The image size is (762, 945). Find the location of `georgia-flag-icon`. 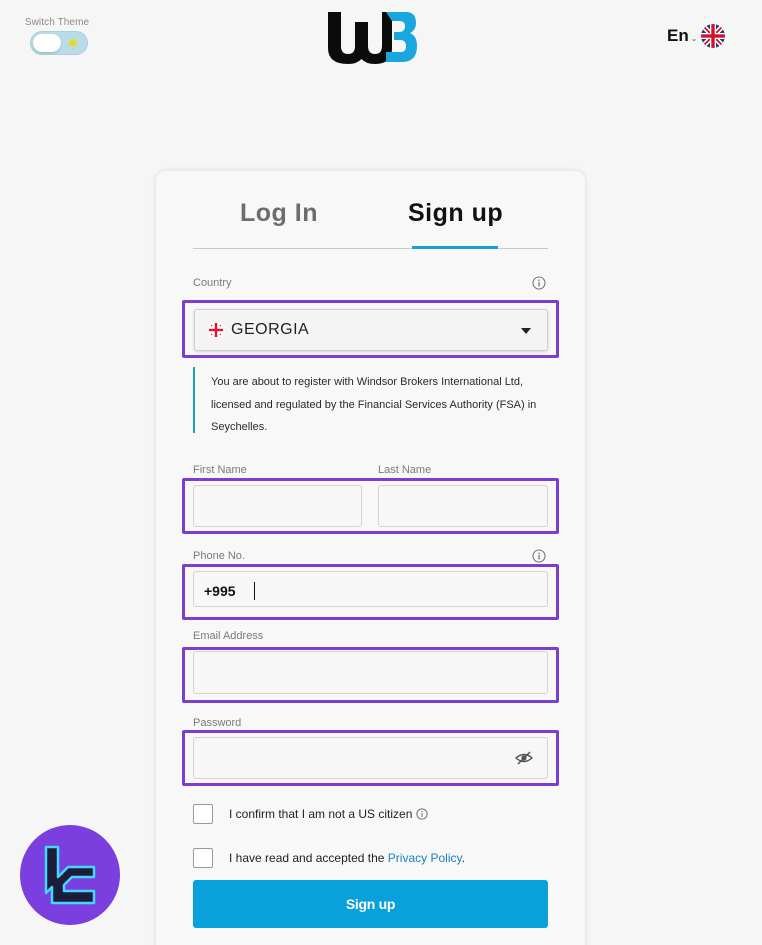

georgia-flag-icon is located at coordinates (216, 330).